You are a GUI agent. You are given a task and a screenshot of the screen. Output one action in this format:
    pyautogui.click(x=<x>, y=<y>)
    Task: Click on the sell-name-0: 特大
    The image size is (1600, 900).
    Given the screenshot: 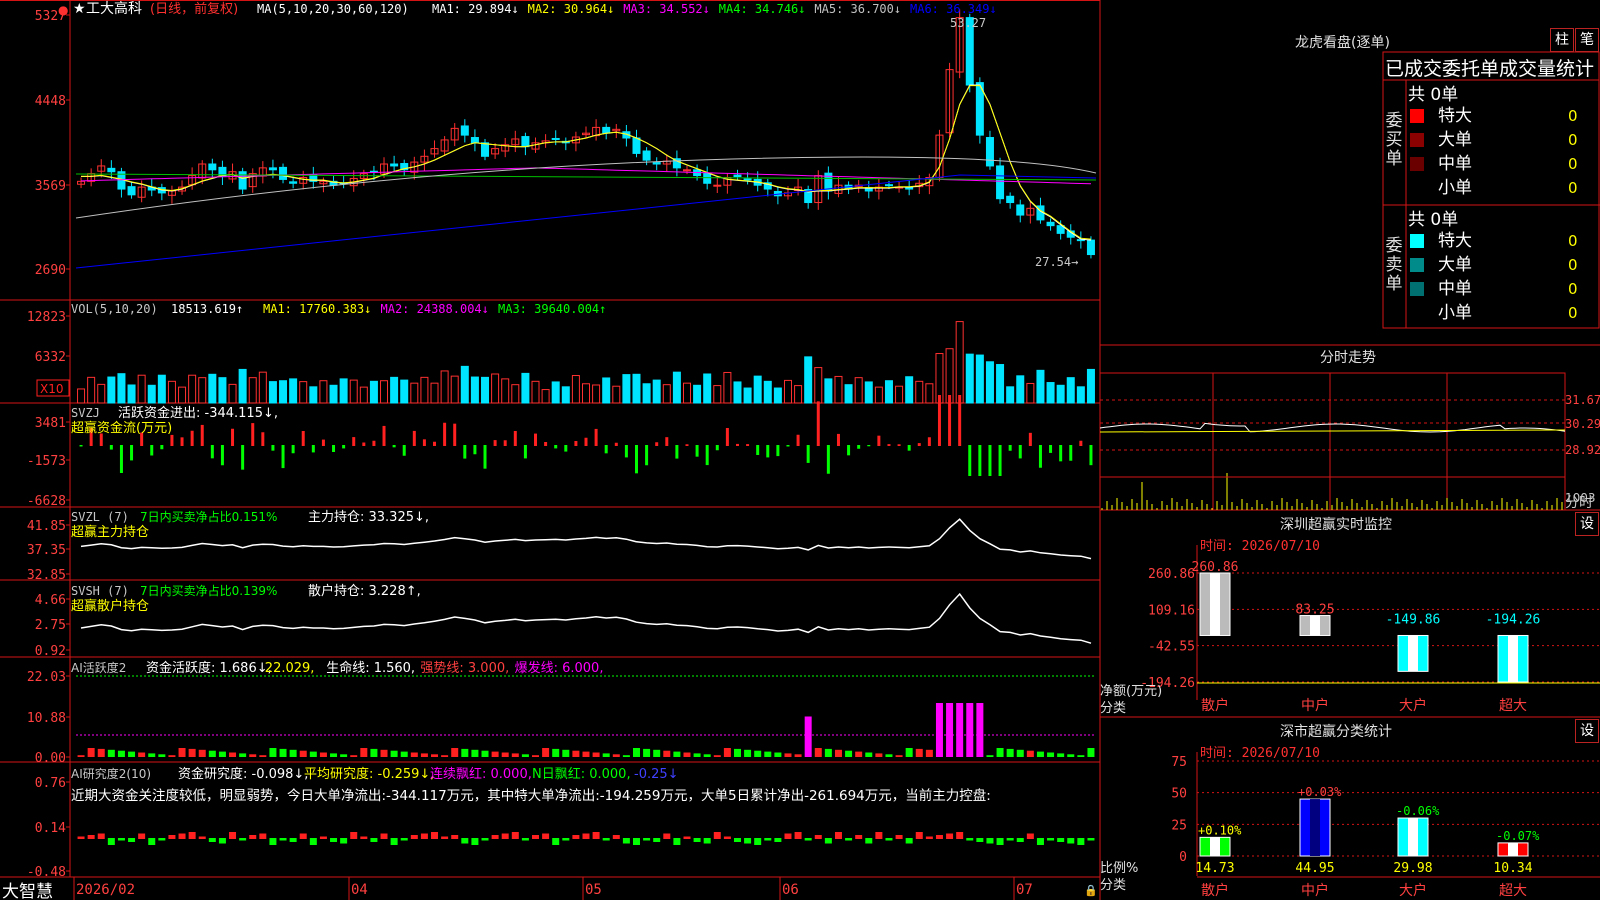 What is the action you would take?
    pyautogui.click(x=1455, y=241)
    